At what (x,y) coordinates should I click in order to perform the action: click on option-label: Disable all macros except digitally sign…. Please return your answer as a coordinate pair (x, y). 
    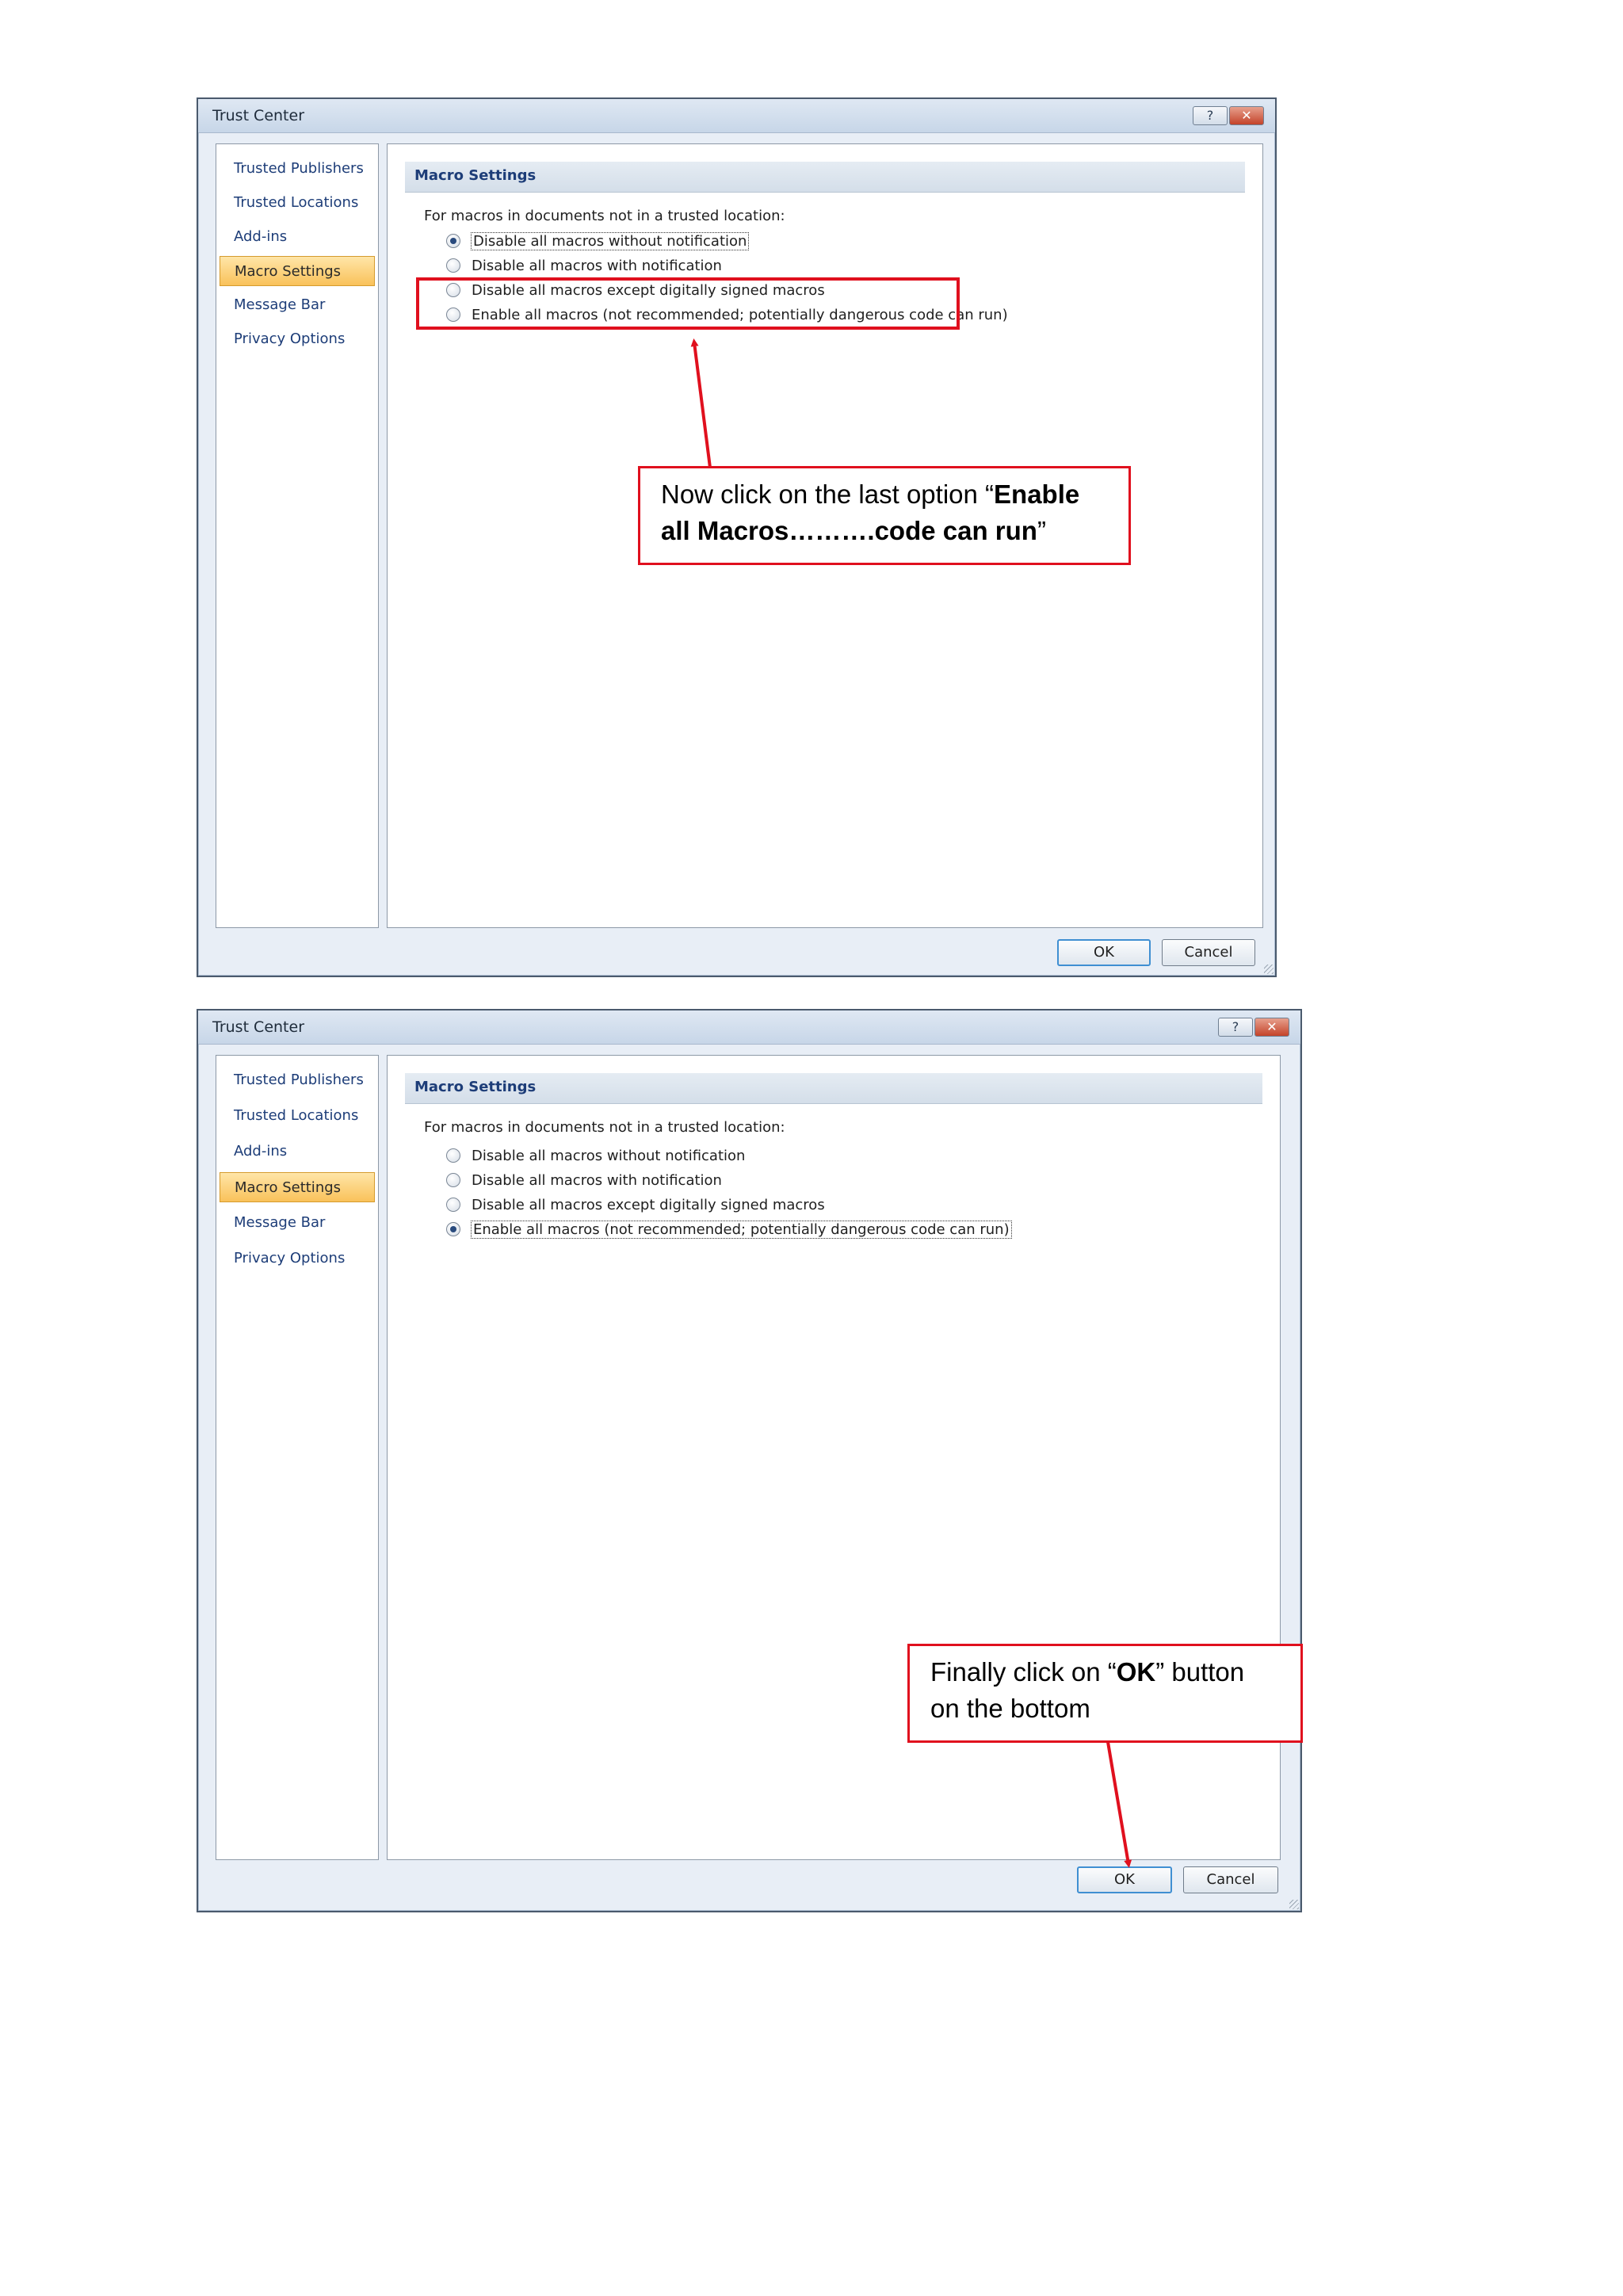
    Looking at the image, I should click on (648, 1204).